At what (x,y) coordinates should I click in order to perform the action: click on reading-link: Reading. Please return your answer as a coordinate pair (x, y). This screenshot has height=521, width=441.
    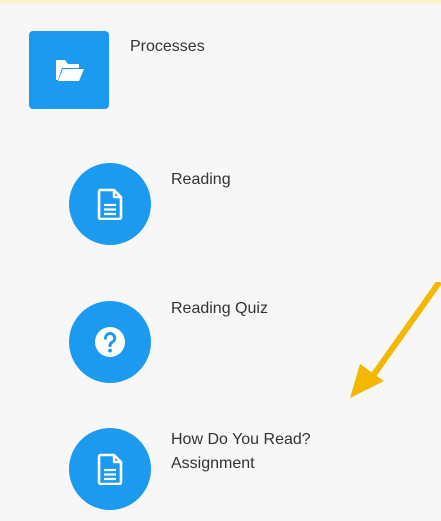
    Looking at the image, I should click on (201, 180).